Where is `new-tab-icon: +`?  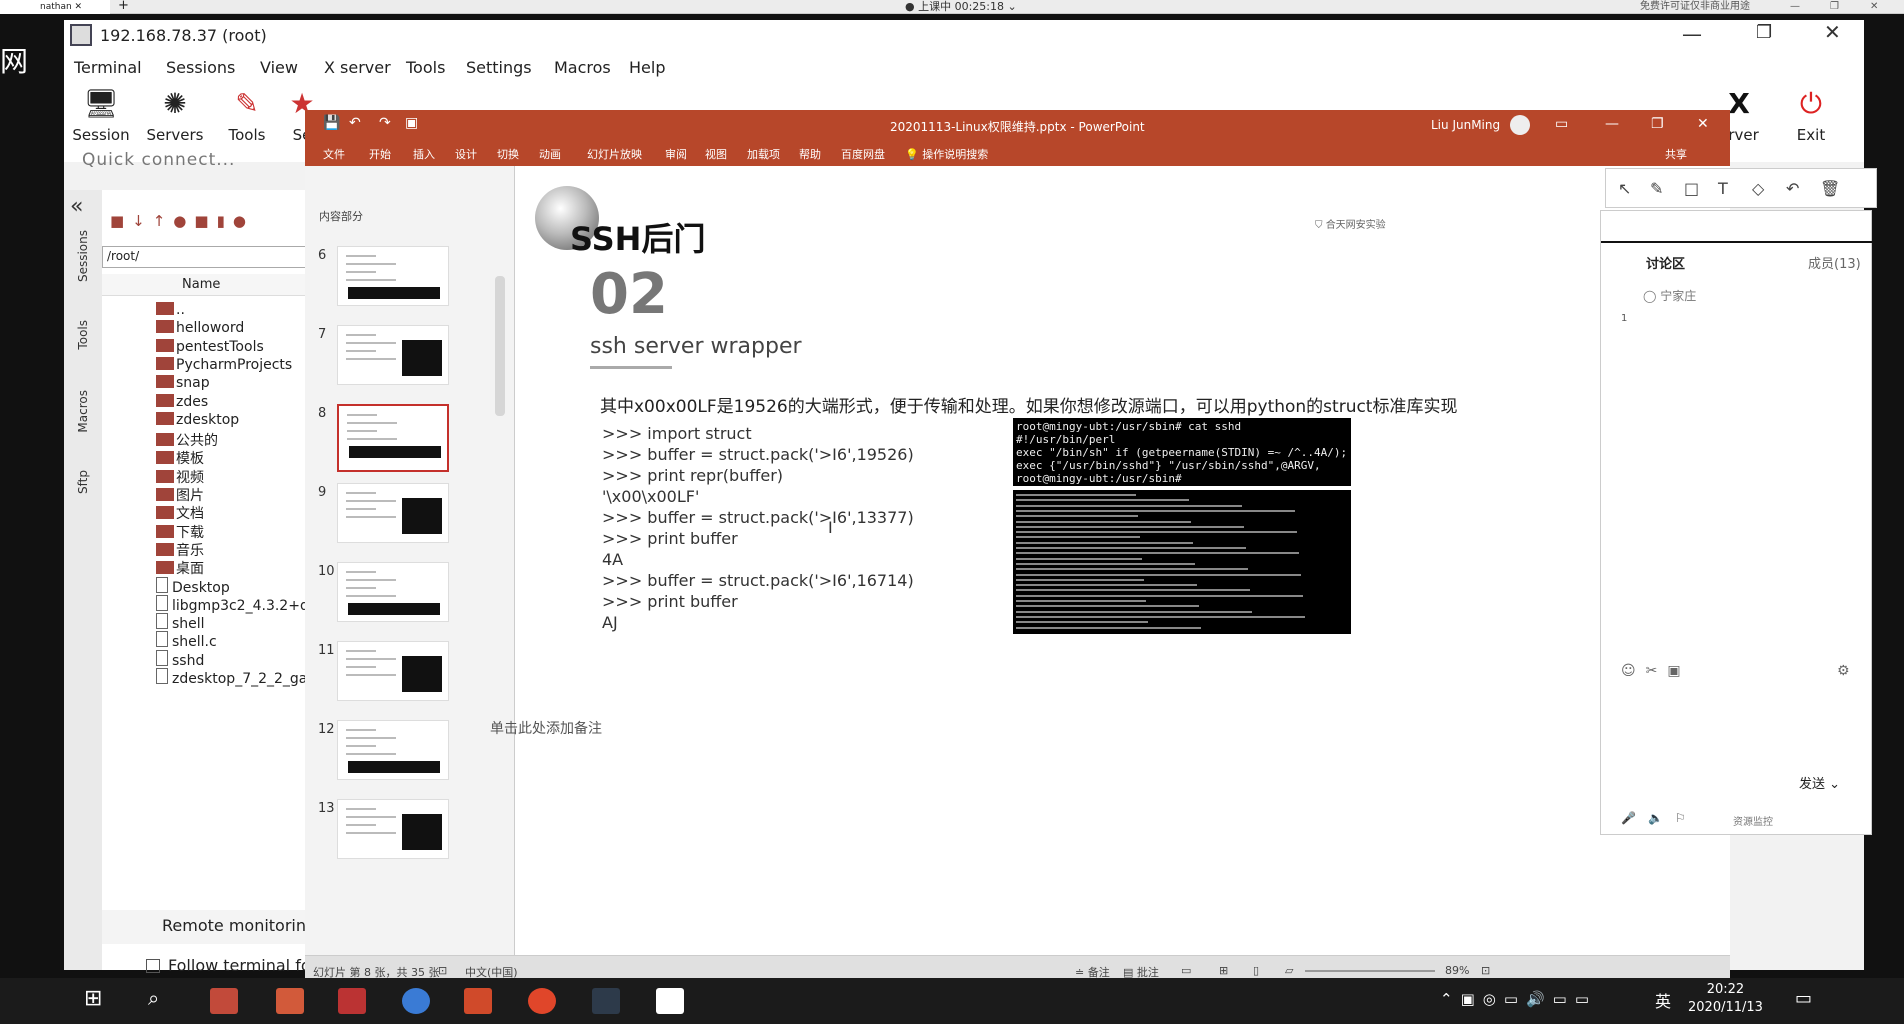
new-tab-icon: + is located at coordinates (123, 6).